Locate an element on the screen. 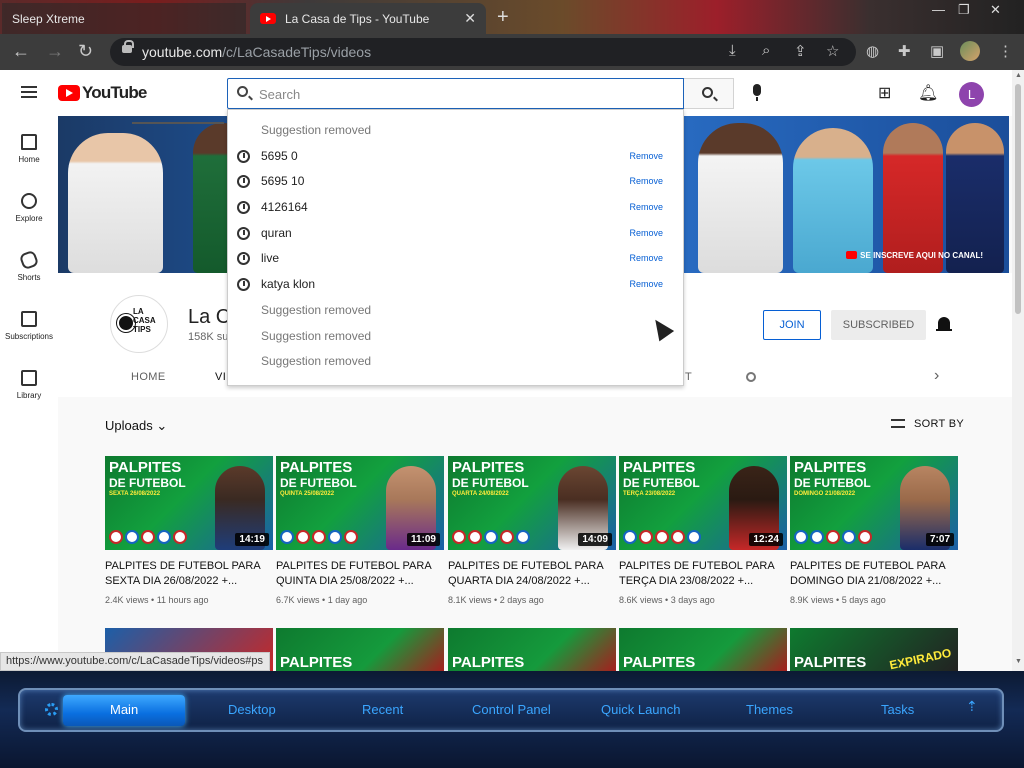 The width and height of the screenshot is (1024, 768). uploads-dropdown: Uploads ⌄ is located at coordinates (136, 426).